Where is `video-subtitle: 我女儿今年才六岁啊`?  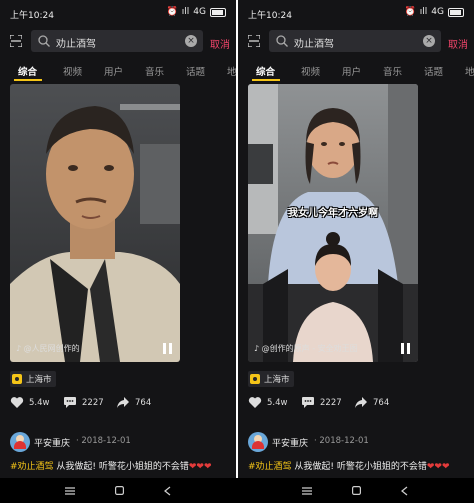 video-subtitle: 我女儿今年才六岁啊 is located at coordinates (333, 213).